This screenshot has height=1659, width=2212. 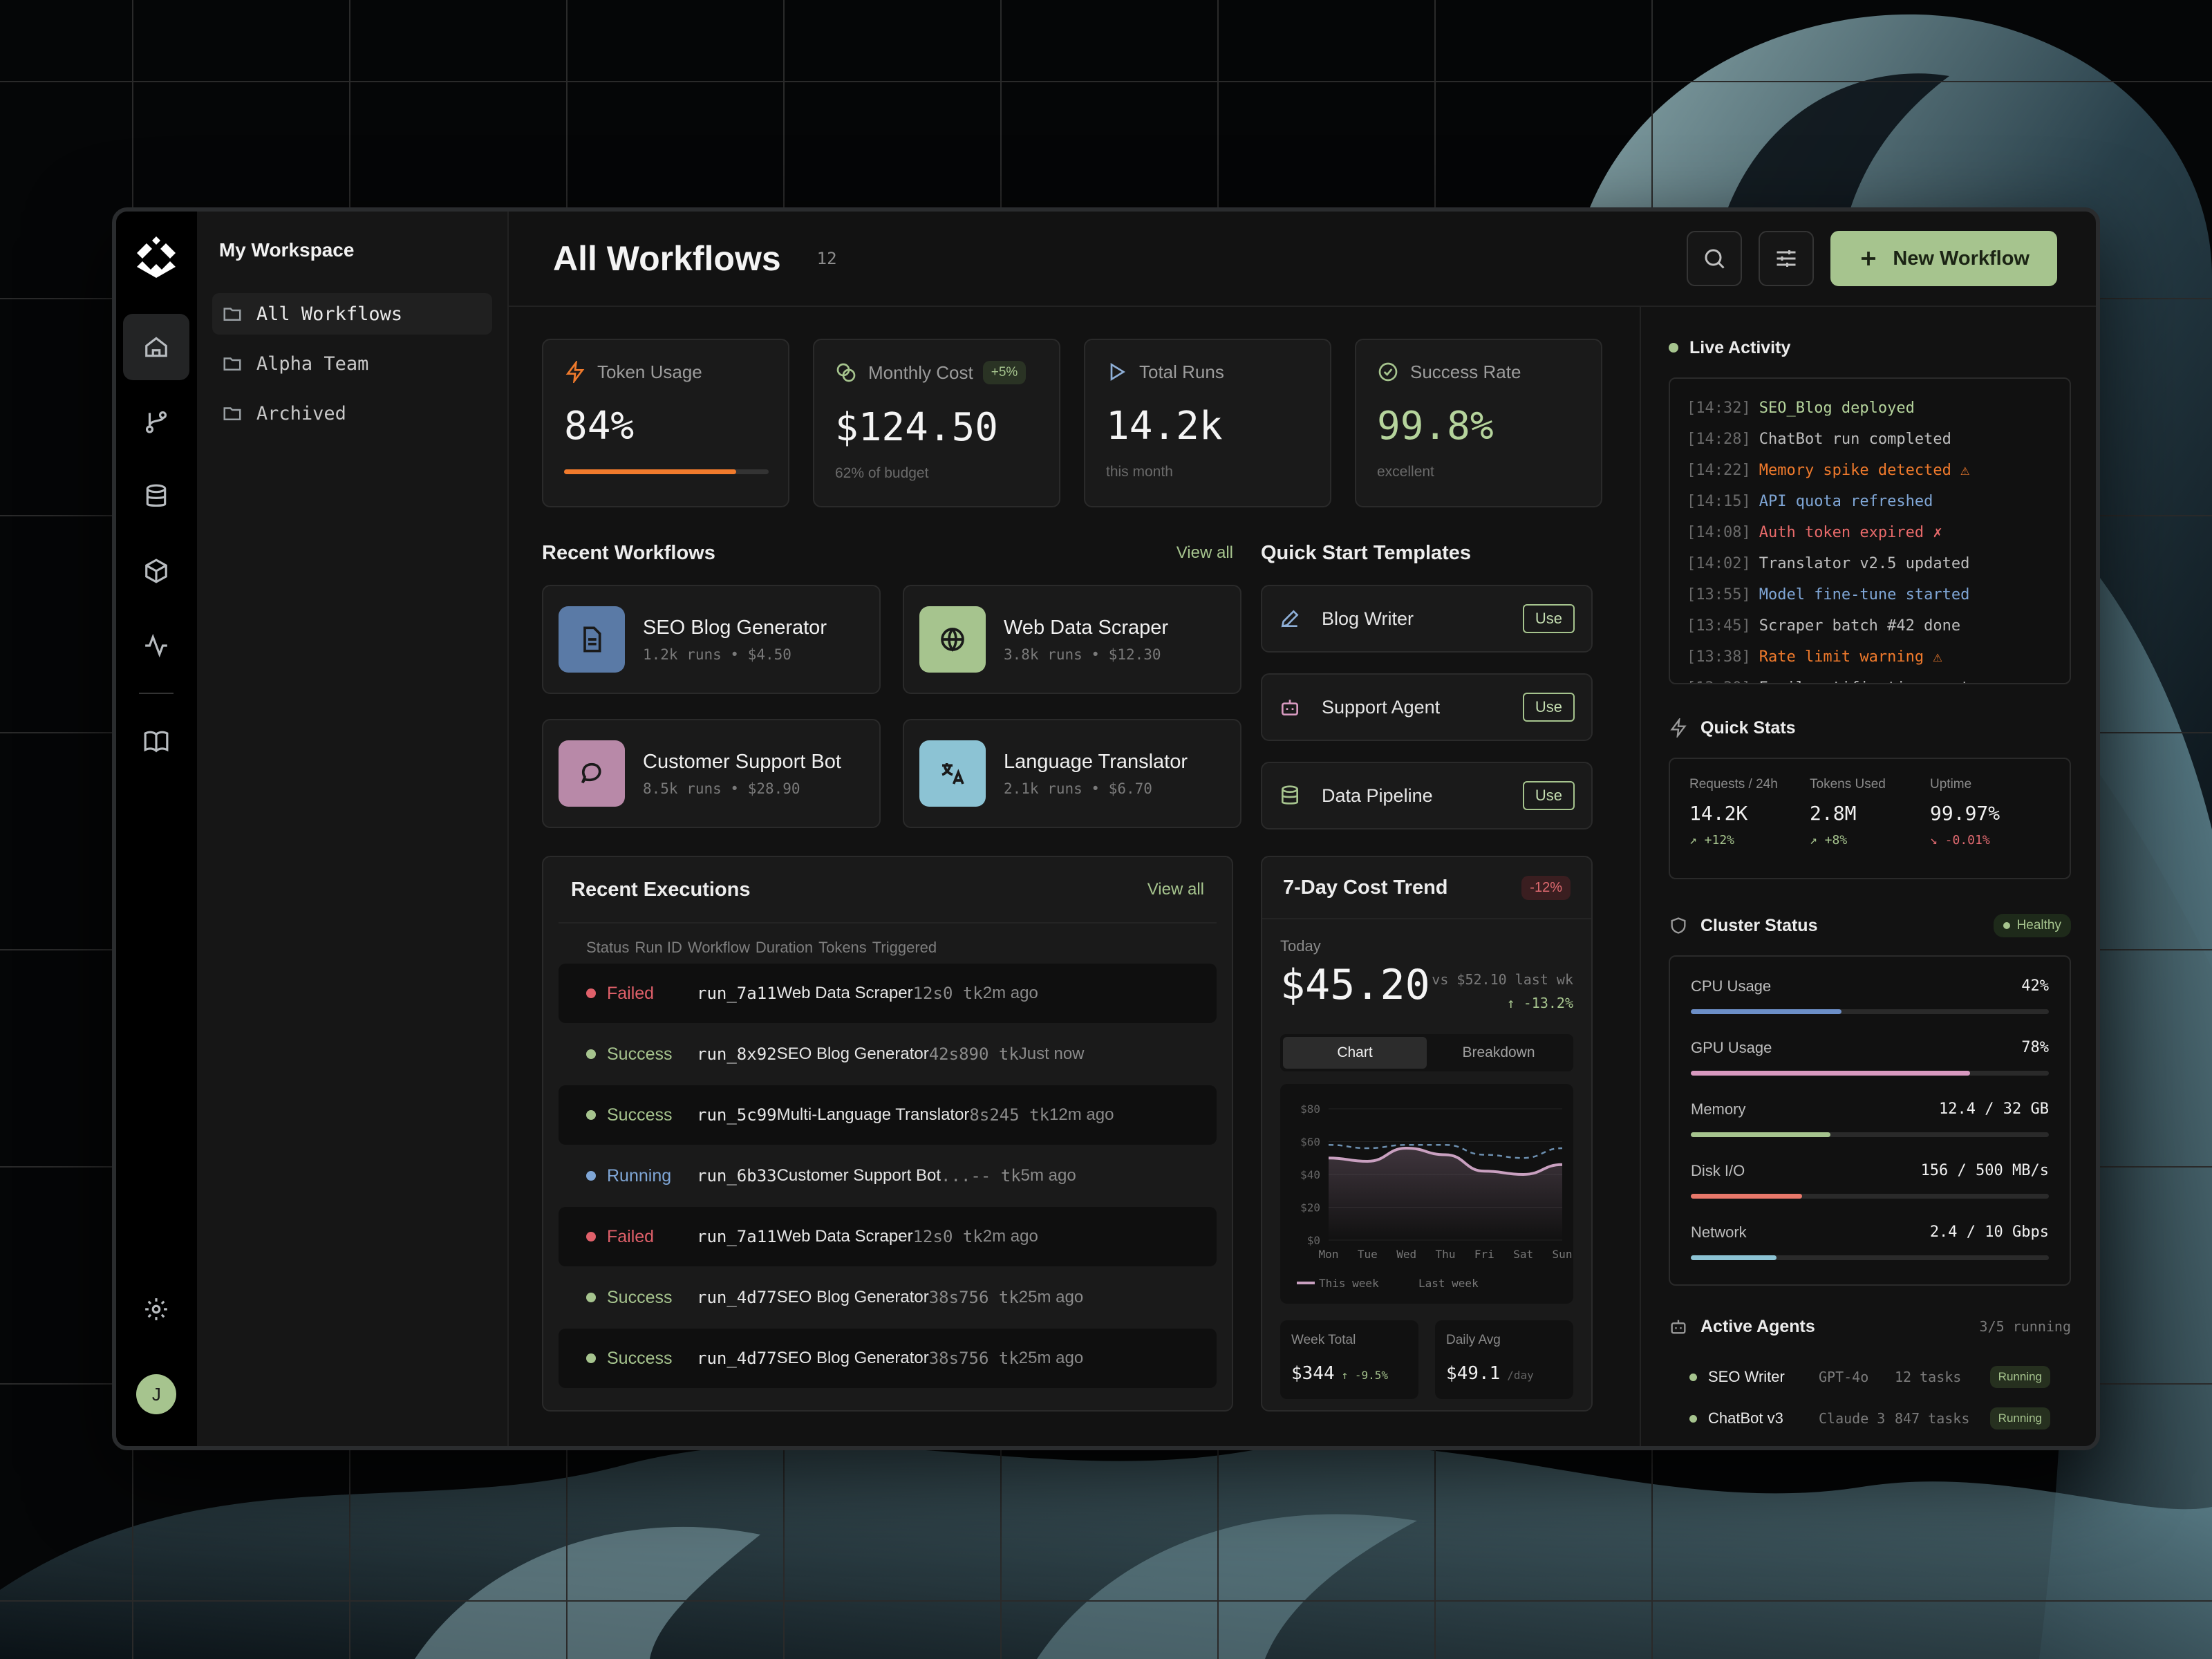 I want to click on settings-nav-button, so click(x=156, y=1309).